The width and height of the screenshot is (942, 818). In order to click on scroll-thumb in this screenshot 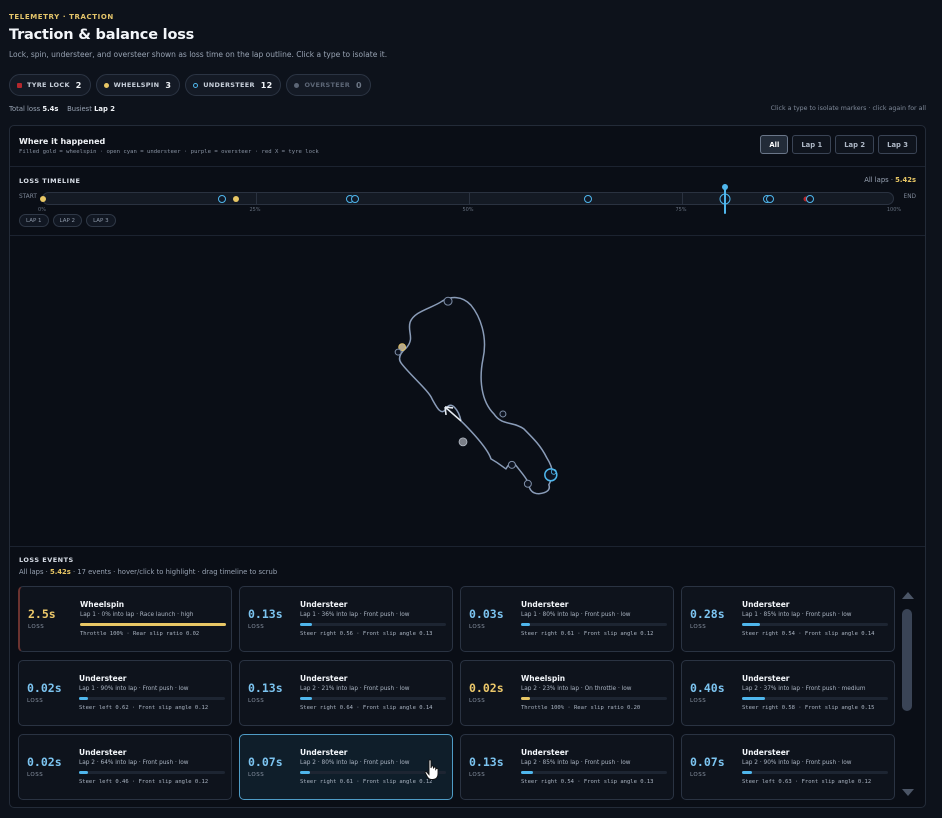, I will do `click(907, 660)`.